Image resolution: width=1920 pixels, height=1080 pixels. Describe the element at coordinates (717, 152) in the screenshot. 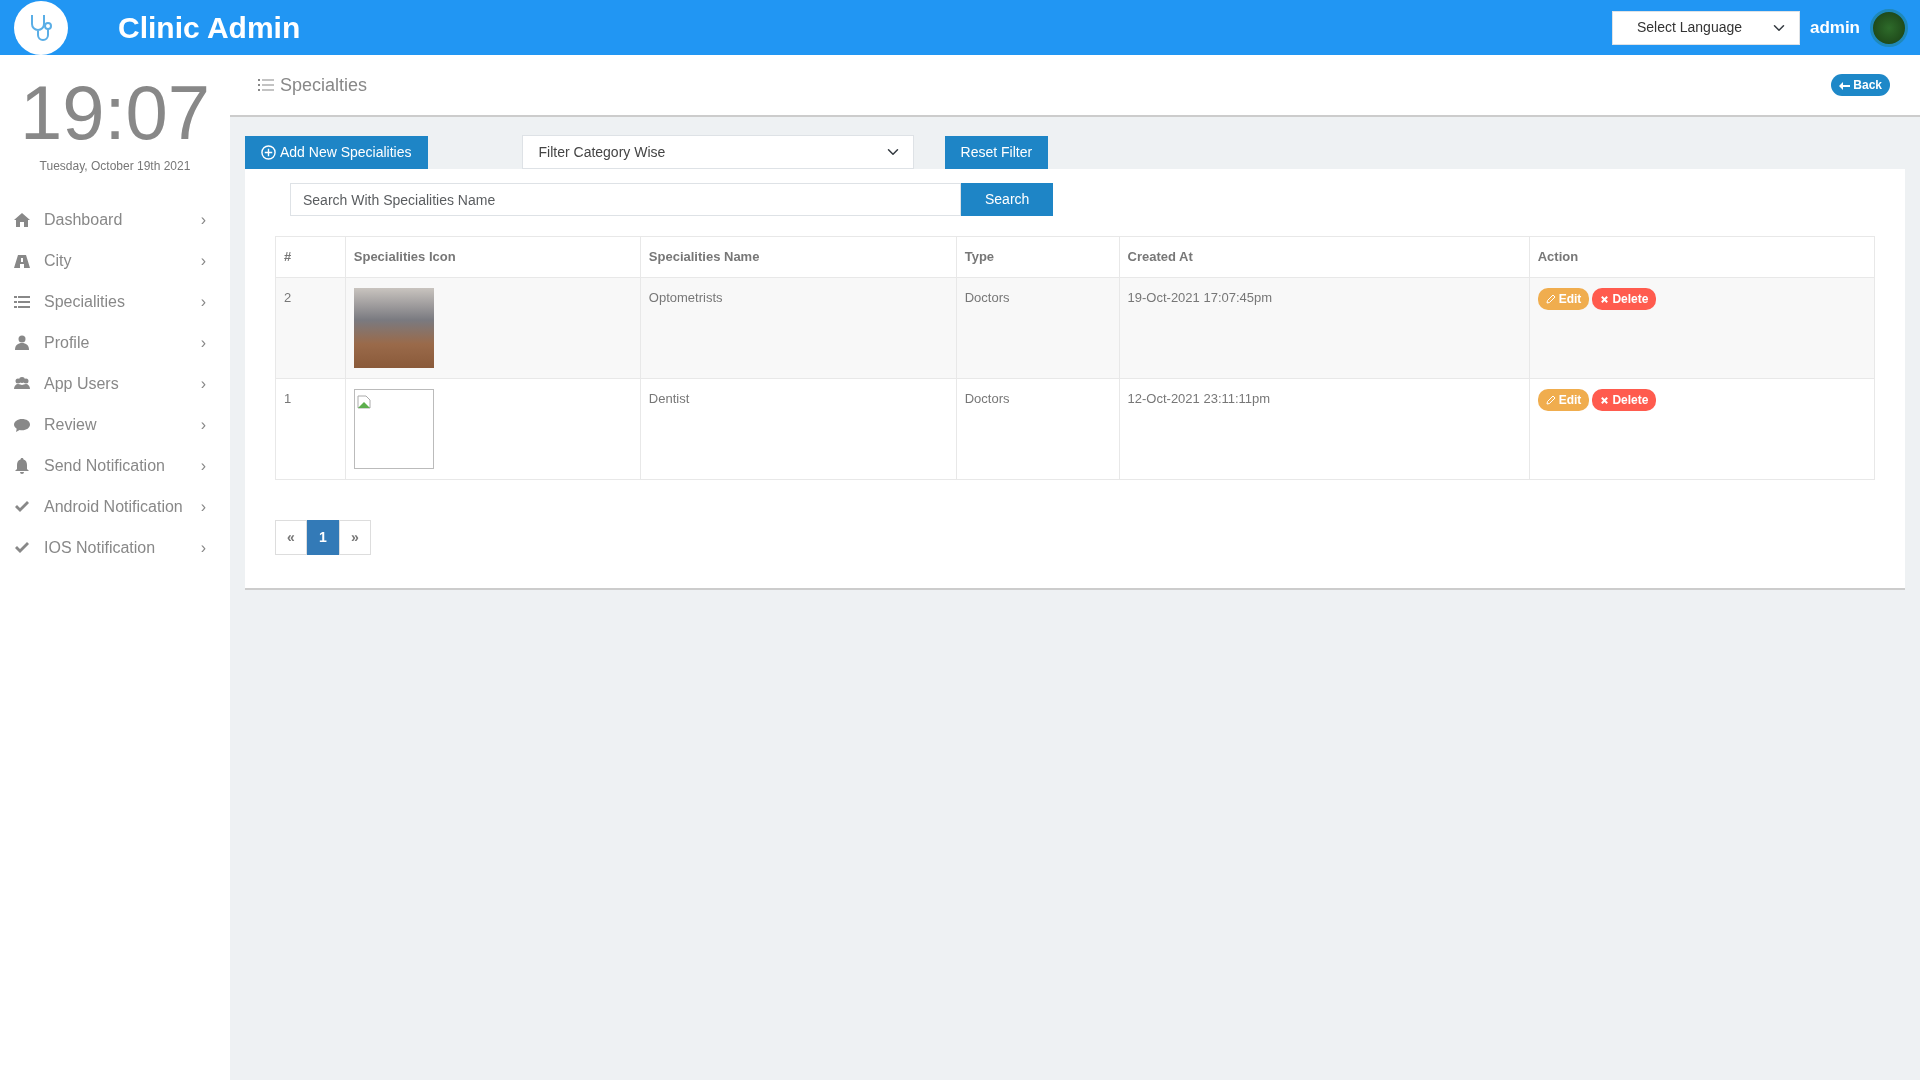

I see `category-filter-select: Filter Category Wise` at that location.